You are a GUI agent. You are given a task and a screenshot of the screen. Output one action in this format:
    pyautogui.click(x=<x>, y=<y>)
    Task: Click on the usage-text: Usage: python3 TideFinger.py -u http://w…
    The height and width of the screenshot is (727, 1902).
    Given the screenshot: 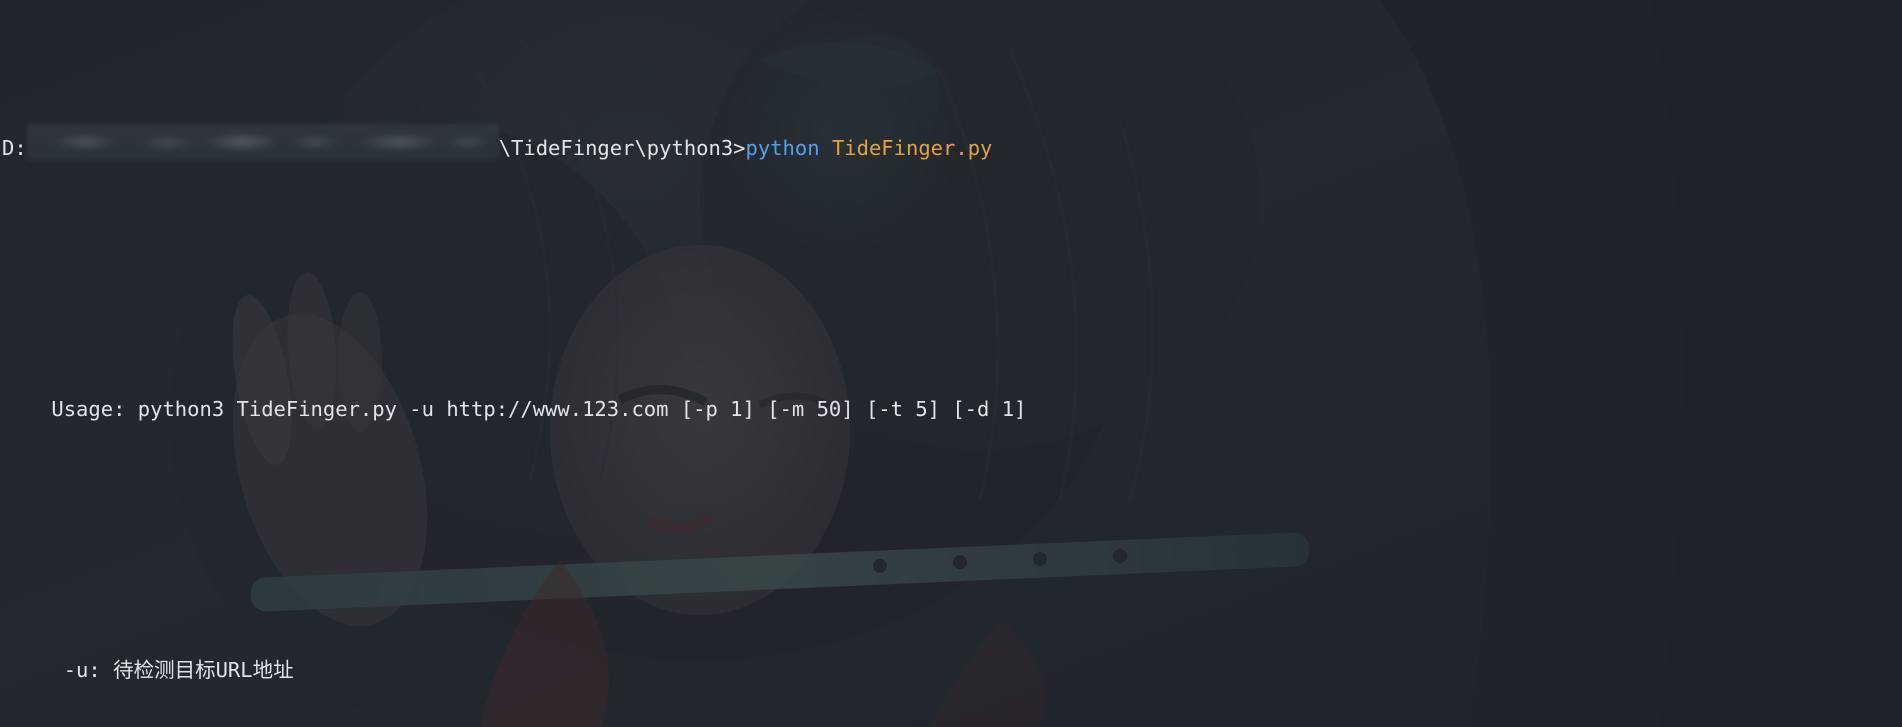 What is the action you would take?
    pyautogui.click(x=539, y=409)
    